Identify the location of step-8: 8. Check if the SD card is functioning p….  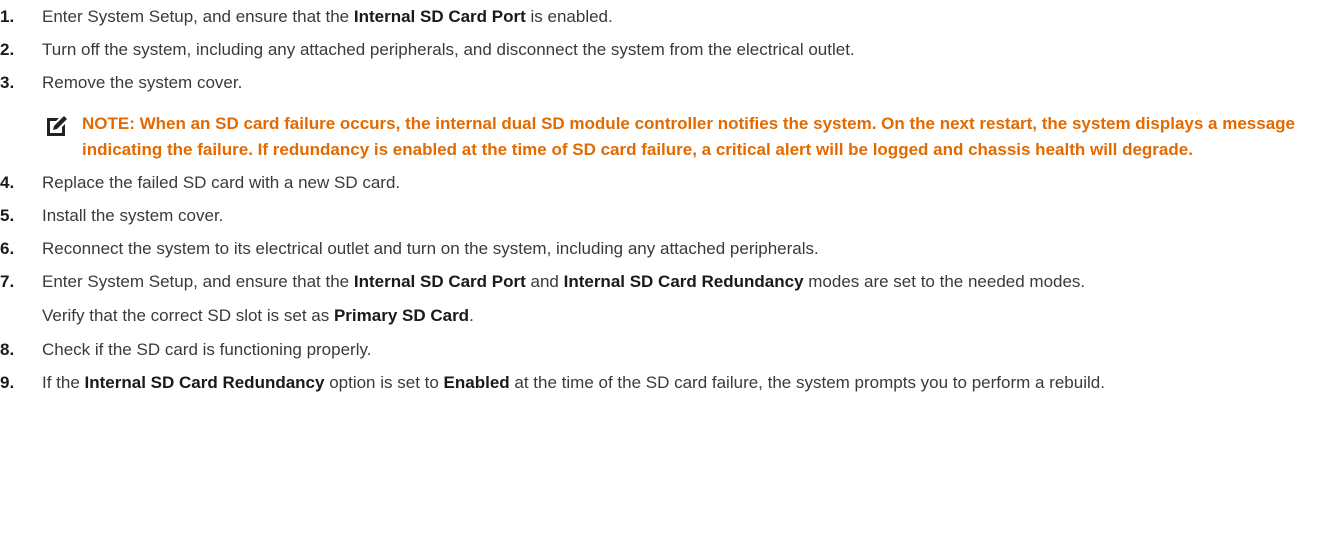
(666, 350).